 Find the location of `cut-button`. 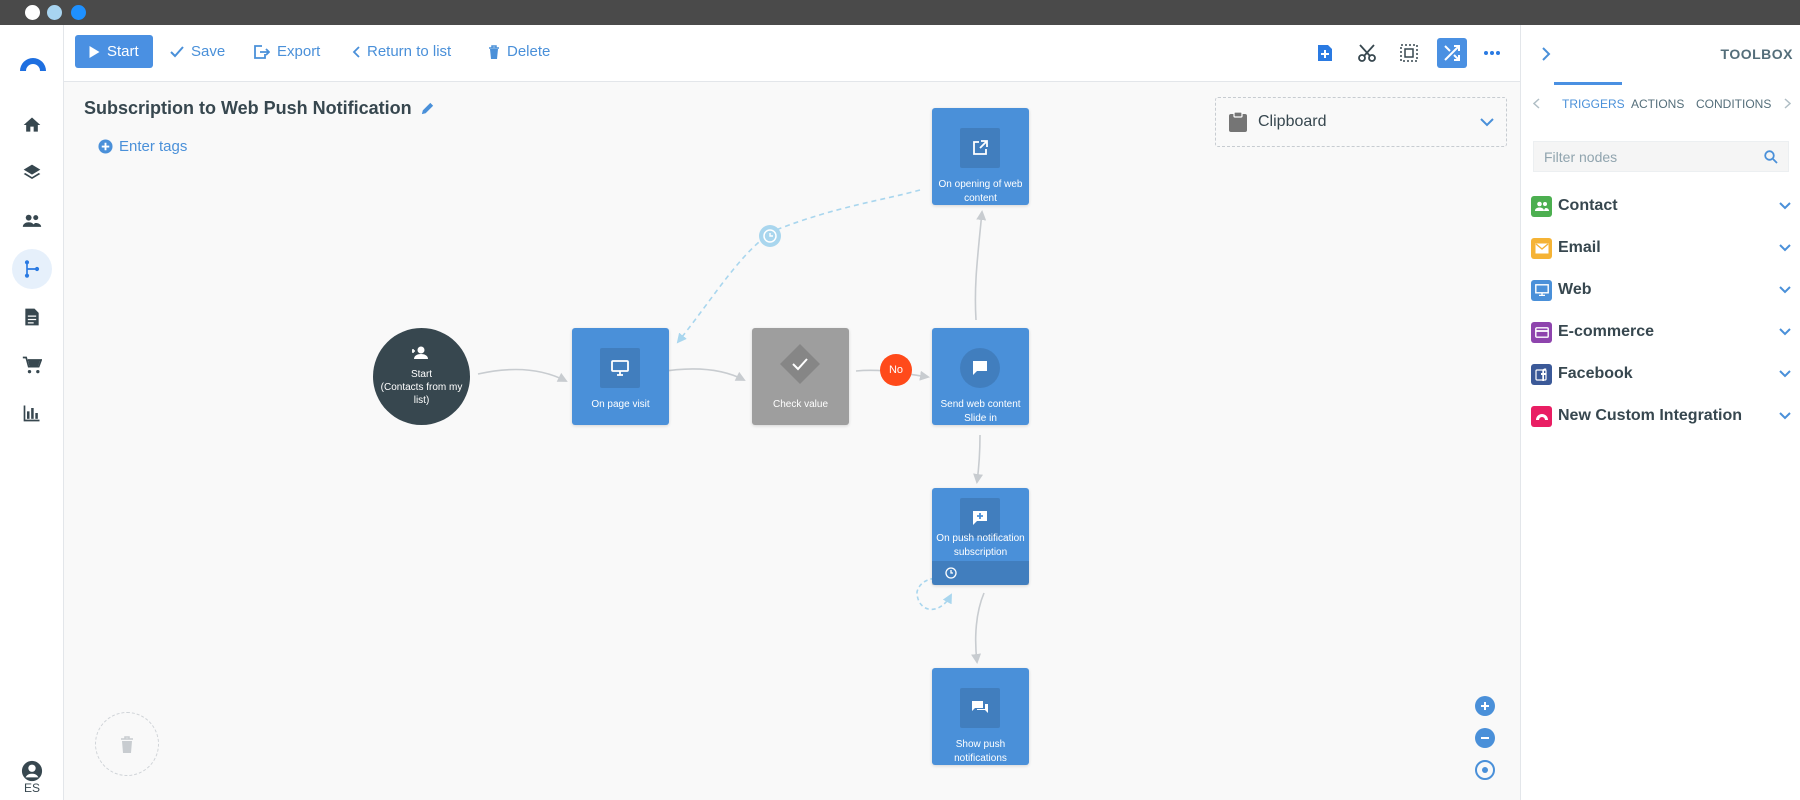

cut-button is located at coordinates (1367, 53).